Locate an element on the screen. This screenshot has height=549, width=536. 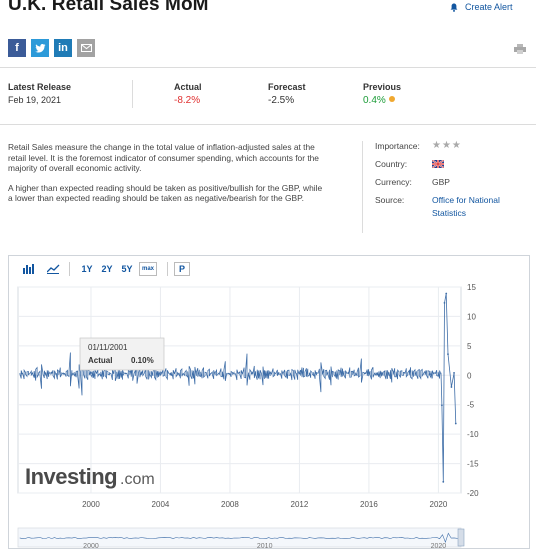
source-link: Office for National Statistics is located at coordinates (466, 207).